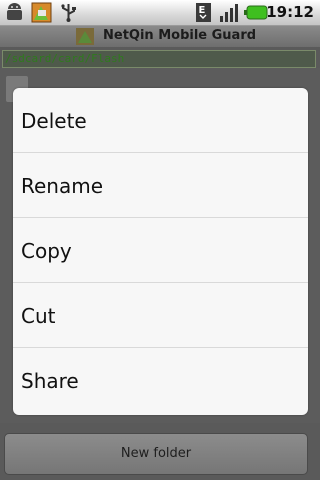 Image resolution: width=320 pixels, height=480 pixels. What do you see at coordinates (68, 13) in the screenshot?
I see `usb-icon` at bounding box center [68, 13].